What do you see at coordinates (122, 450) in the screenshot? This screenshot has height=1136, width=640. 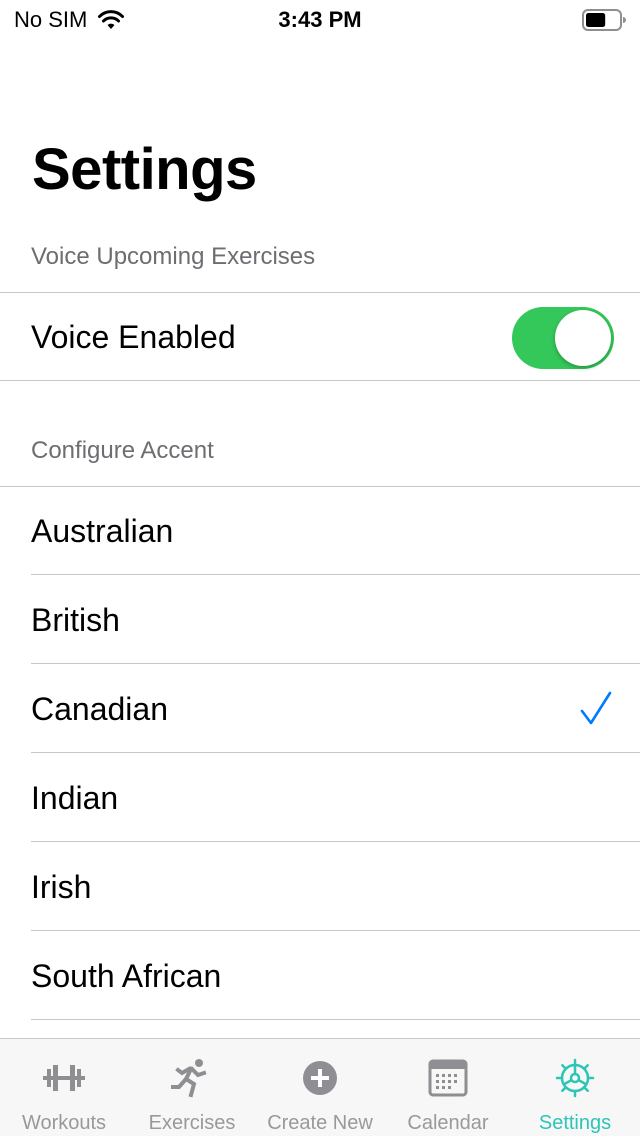 I see `accent-section-header: Configure Accent` at bounding box center [122, 450].